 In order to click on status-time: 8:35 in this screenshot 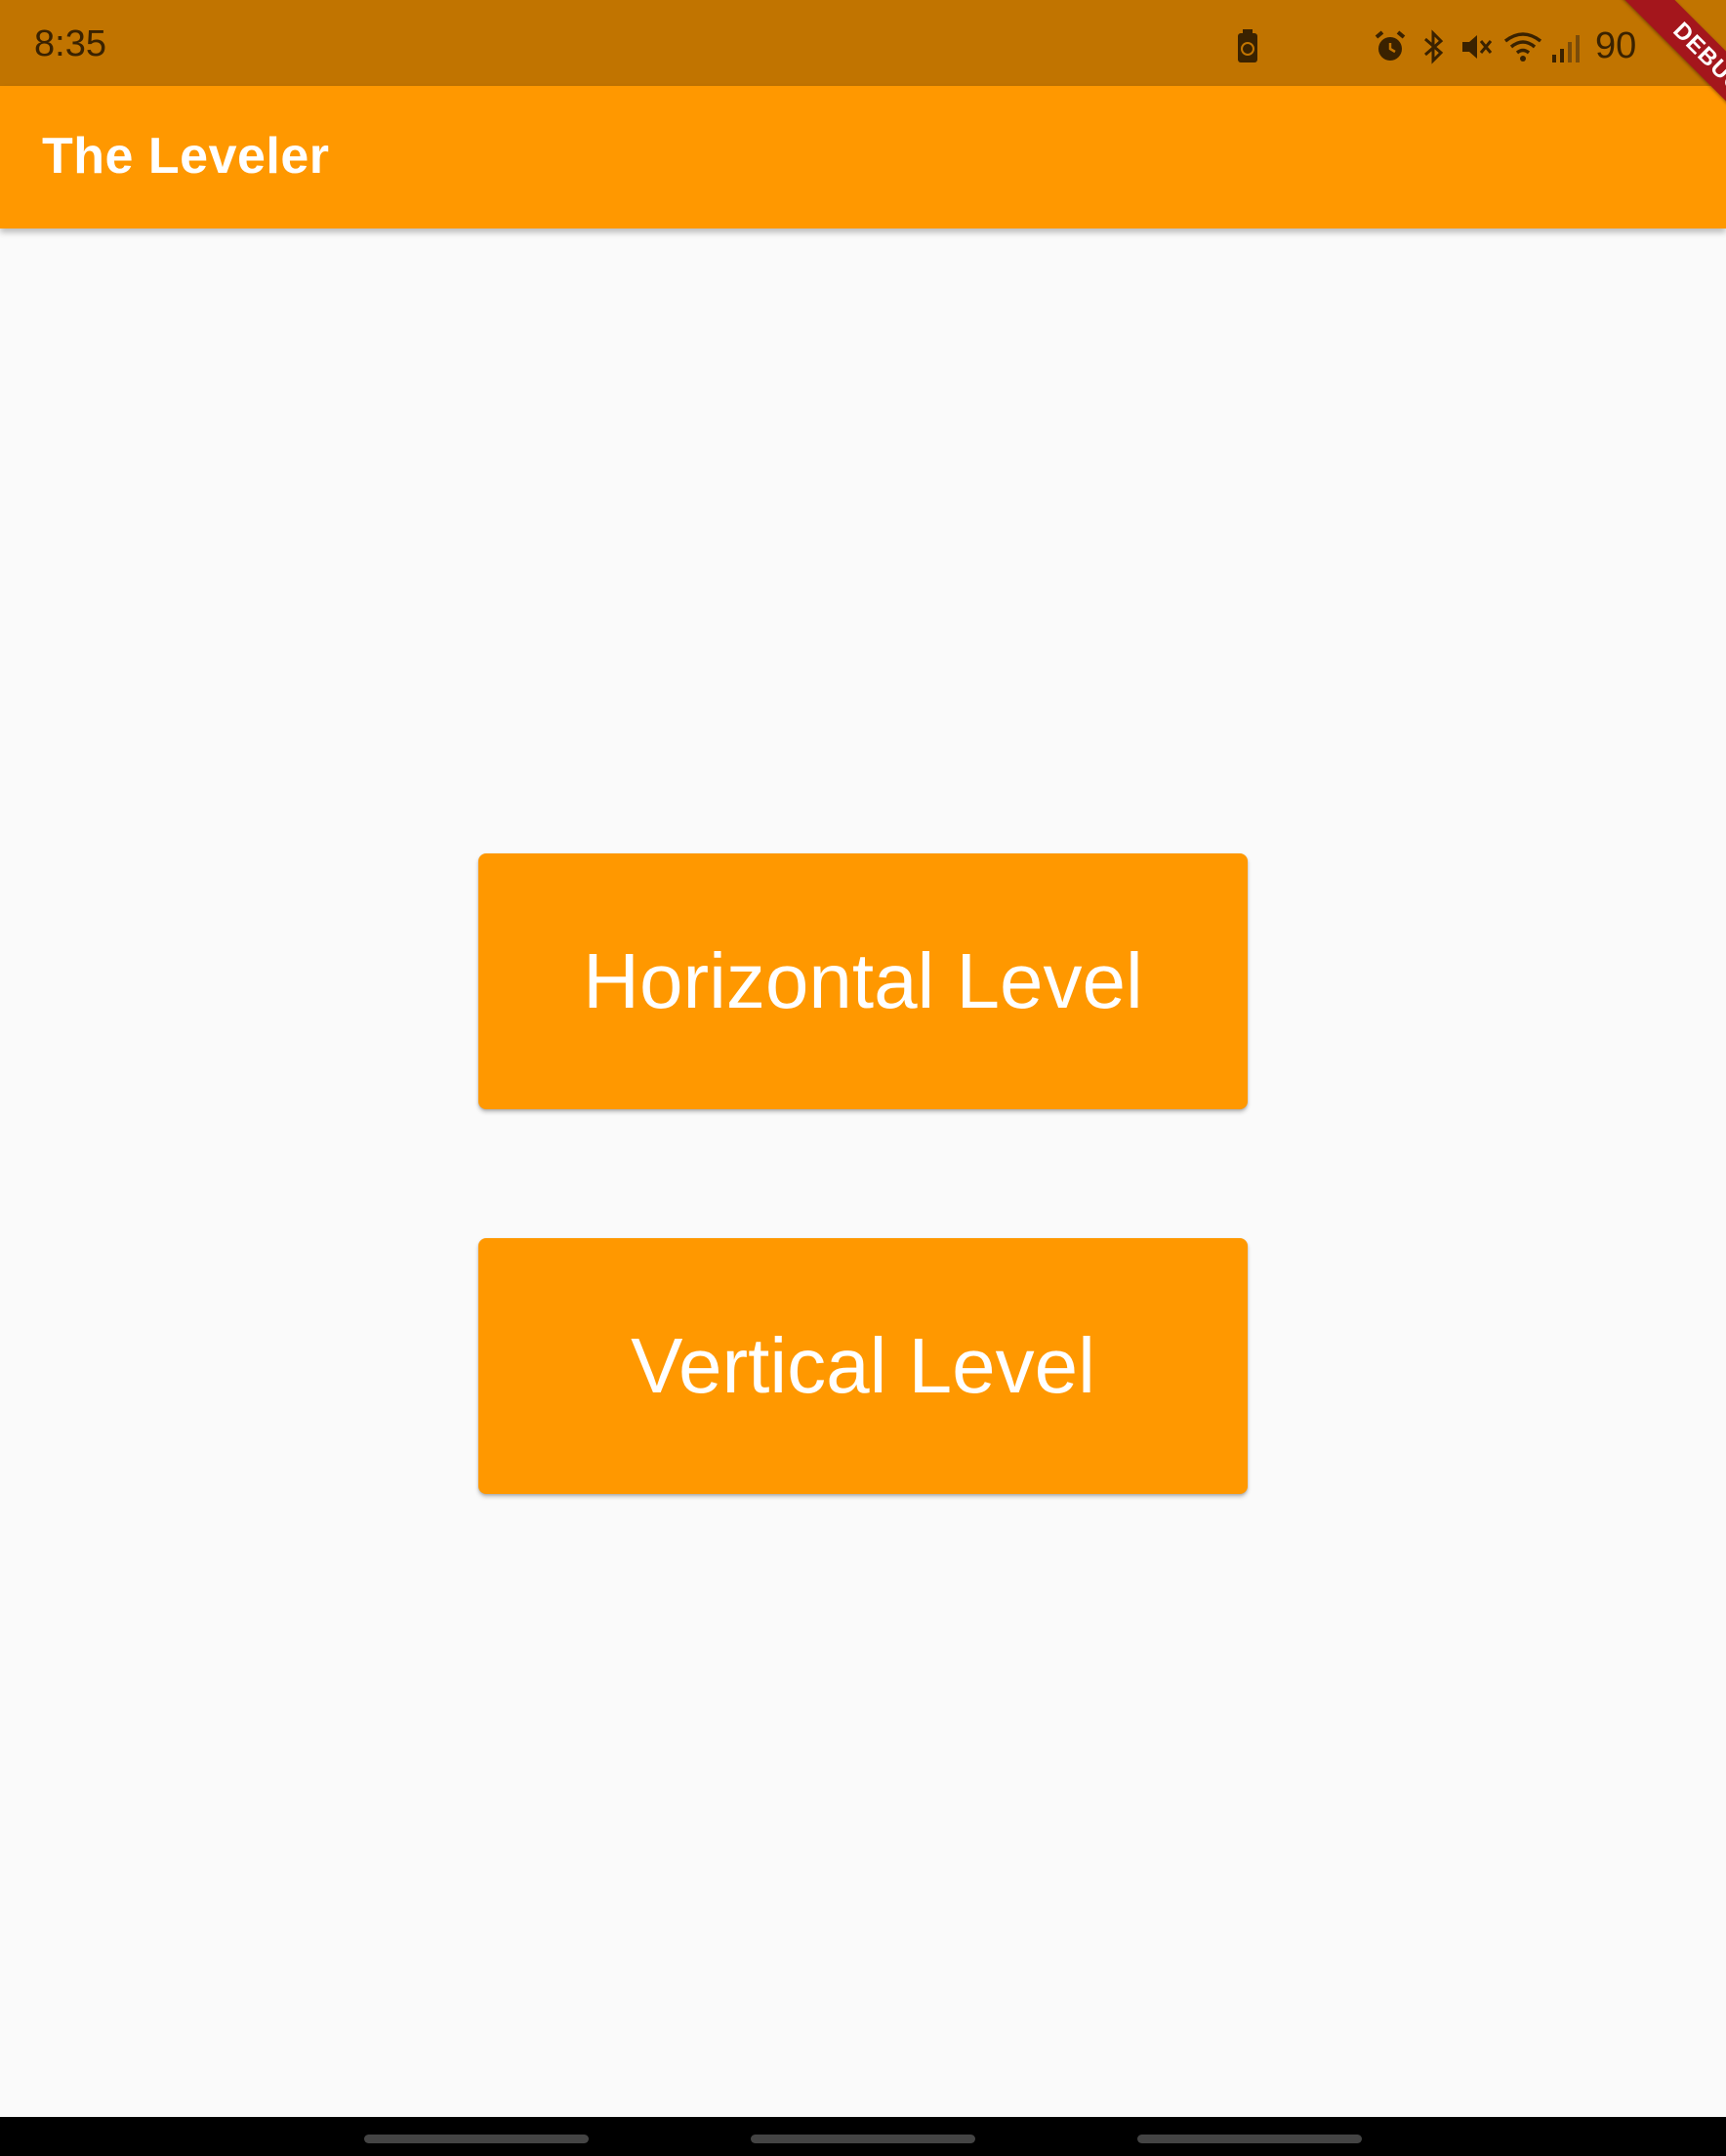, I will do `click(70, 44)`.